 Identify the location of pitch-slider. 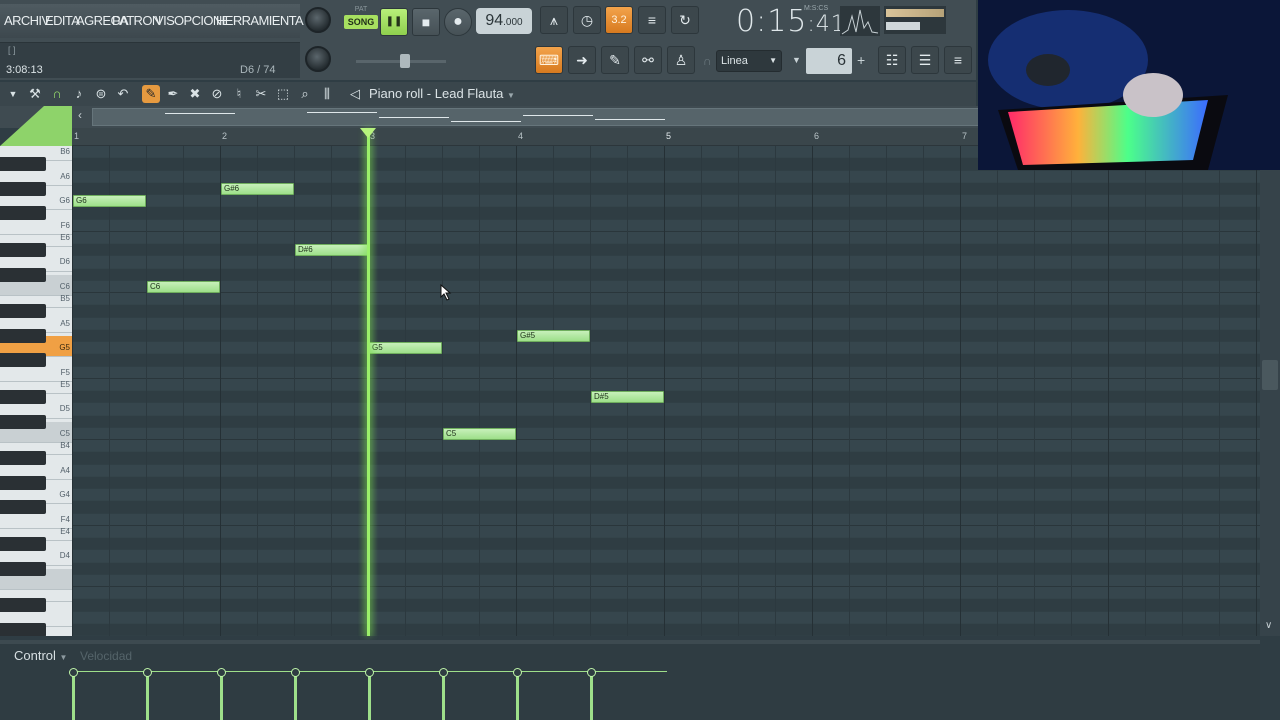
(401, 61).